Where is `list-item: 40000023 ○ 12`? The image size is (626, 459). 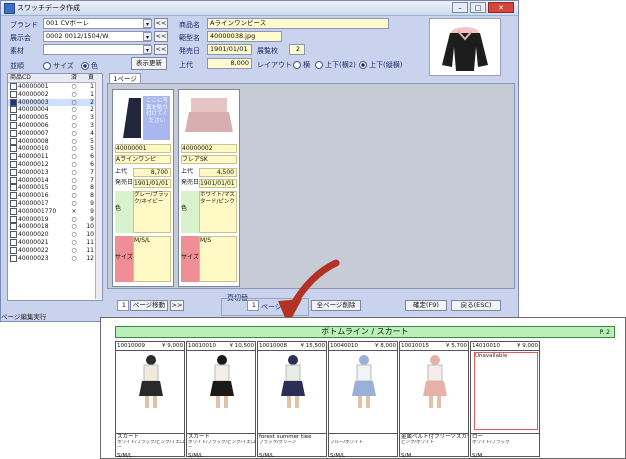
list-item: 40000023 ○ 12 is located at coordinates (55, 258).